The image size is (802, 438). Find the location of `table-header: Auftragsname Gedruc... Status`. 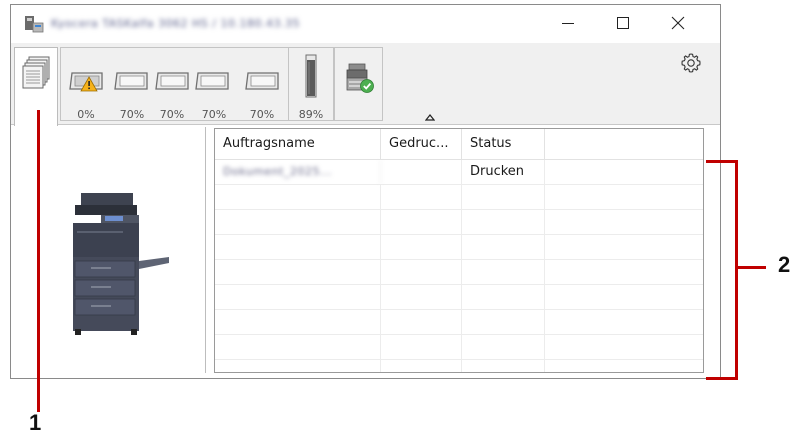

table-header: Auftragsname Gedruc... Status is located at coordinates (459, 144).